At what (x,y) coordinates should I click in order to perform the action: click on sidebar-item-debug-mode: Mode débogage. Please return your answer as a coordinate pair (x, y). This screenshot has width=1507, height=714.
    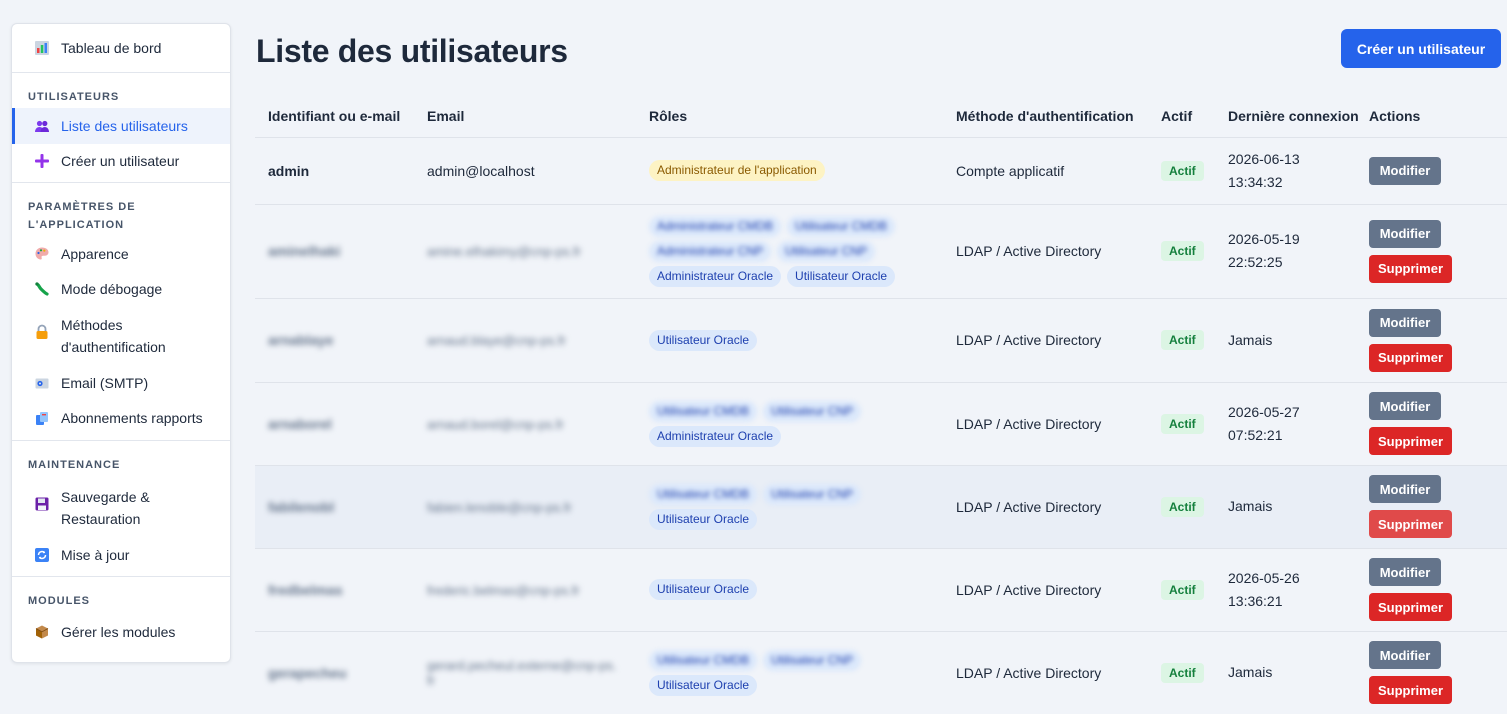
    Looking at the image, I should click on (121, 290).